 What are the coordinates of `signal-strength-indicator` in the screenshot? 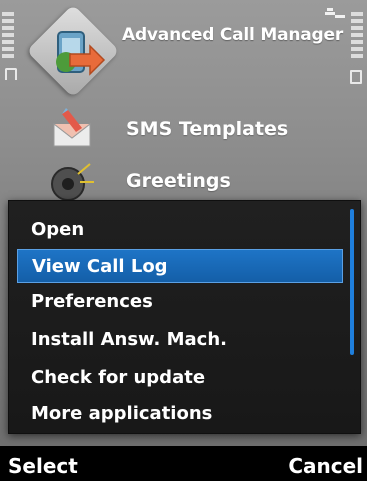 It's located at (9, 46).